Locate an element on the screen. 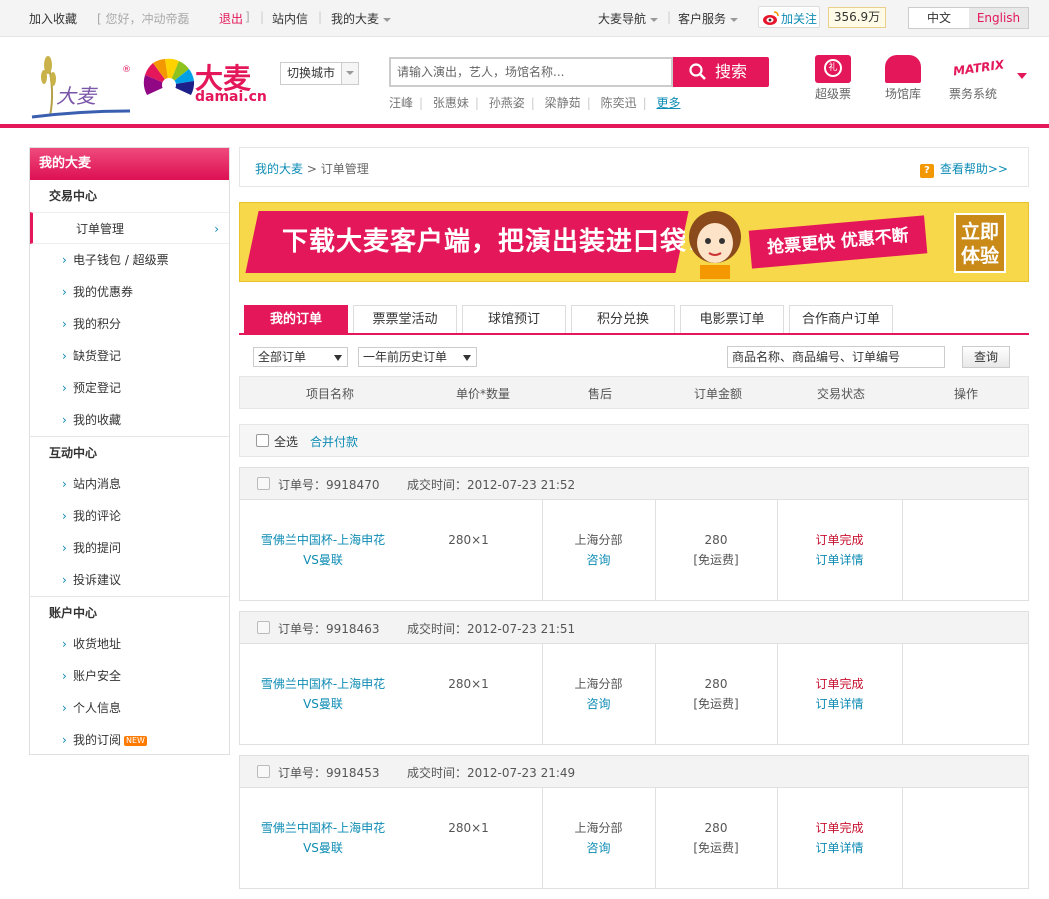  tab-piaopiaotang: 票票堂活动 is located at coordinates (405, 319).